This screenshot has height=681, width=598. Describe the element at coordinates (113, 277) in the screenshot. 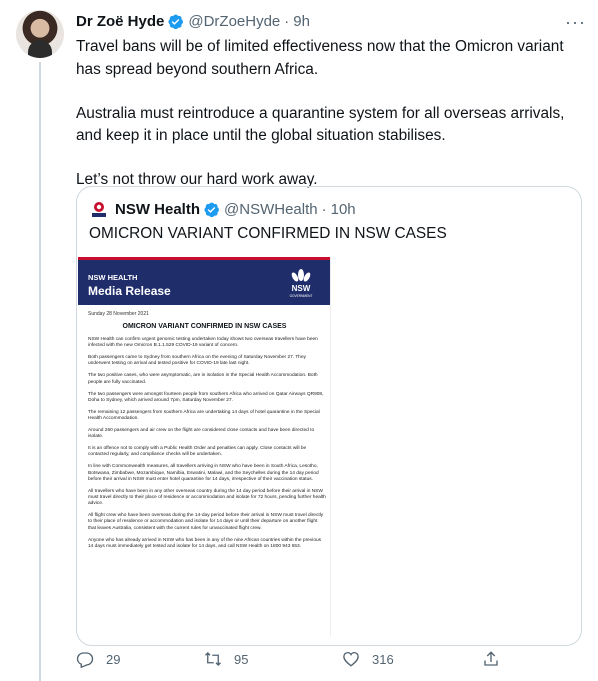

I see `media-release-kicker: NSW HEALTH` at that location.